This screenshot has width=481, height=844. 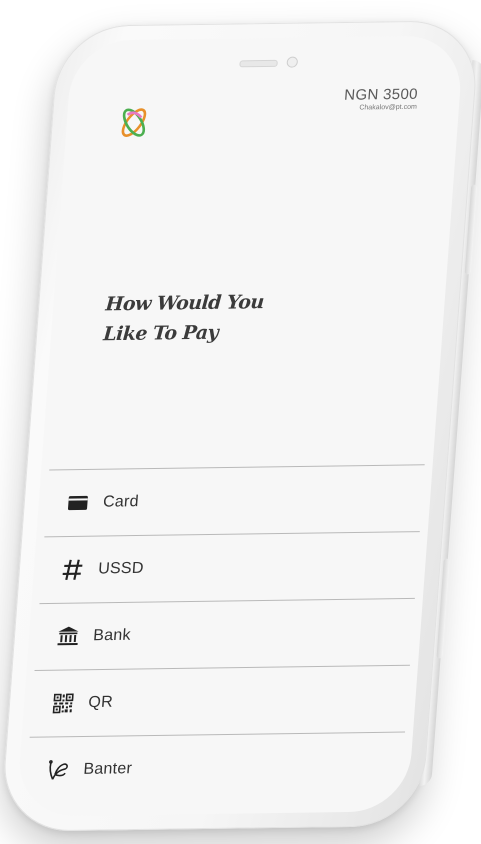 What do you see at coordinates (121, 568) in the screenshot?
I see `payment-option-label: USSD` at bounding box center [121, 568].